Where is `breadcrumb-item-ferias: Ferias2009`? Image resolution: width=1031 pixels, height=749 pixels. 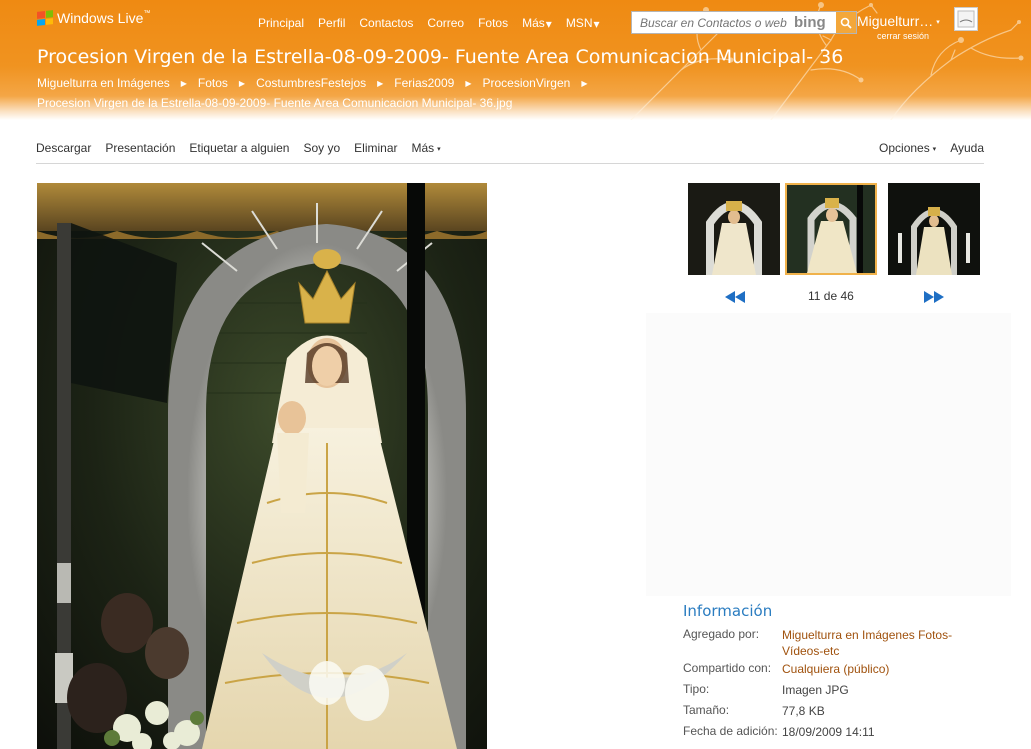
breadcrumb-item-ferias: Ferias2009 is located at coordinates (424, 83).